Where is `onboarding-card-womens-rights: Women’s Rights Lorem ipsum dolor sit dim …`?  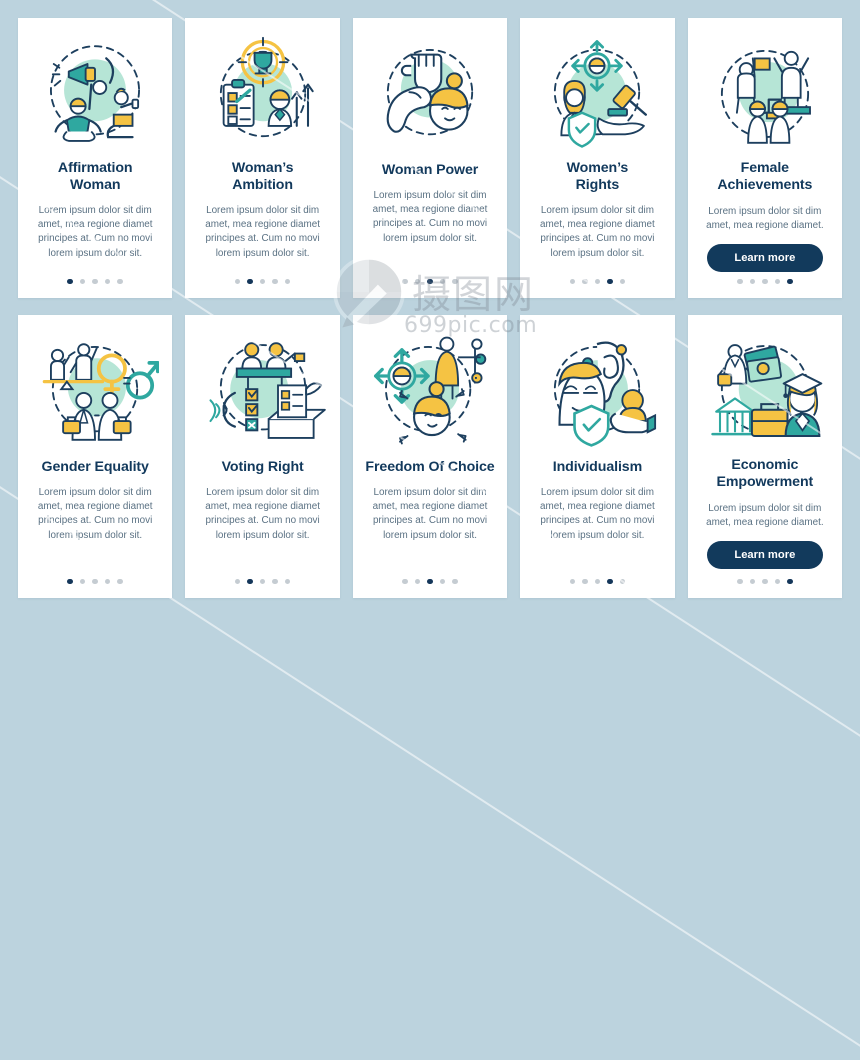
onboarding-card-womens-rights: Women’s Rights Lorem ipsum dolor sit dim … is located at coordinates (597, 158).